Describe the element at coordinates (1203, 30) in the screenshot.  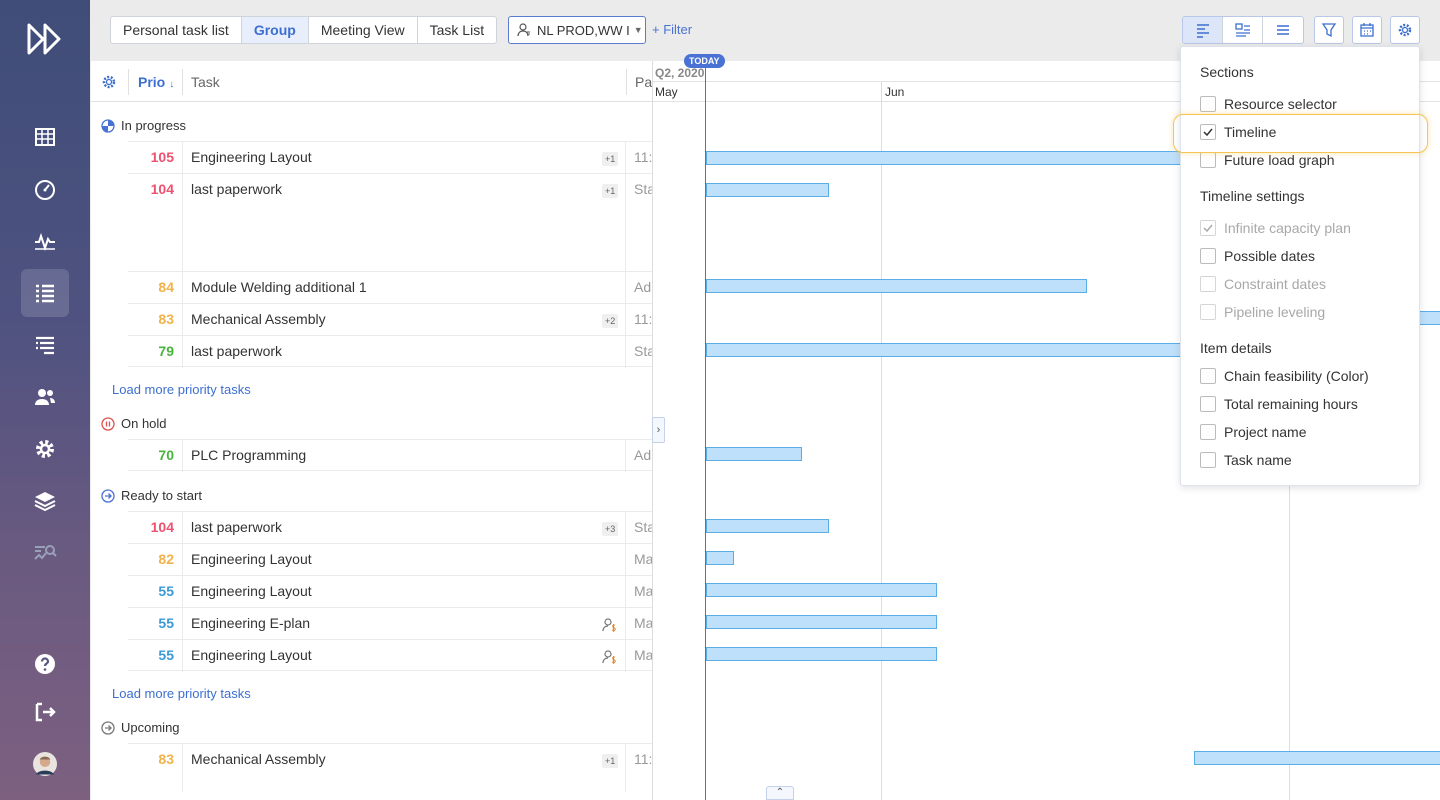
I see `timeline-view-button` at that location.